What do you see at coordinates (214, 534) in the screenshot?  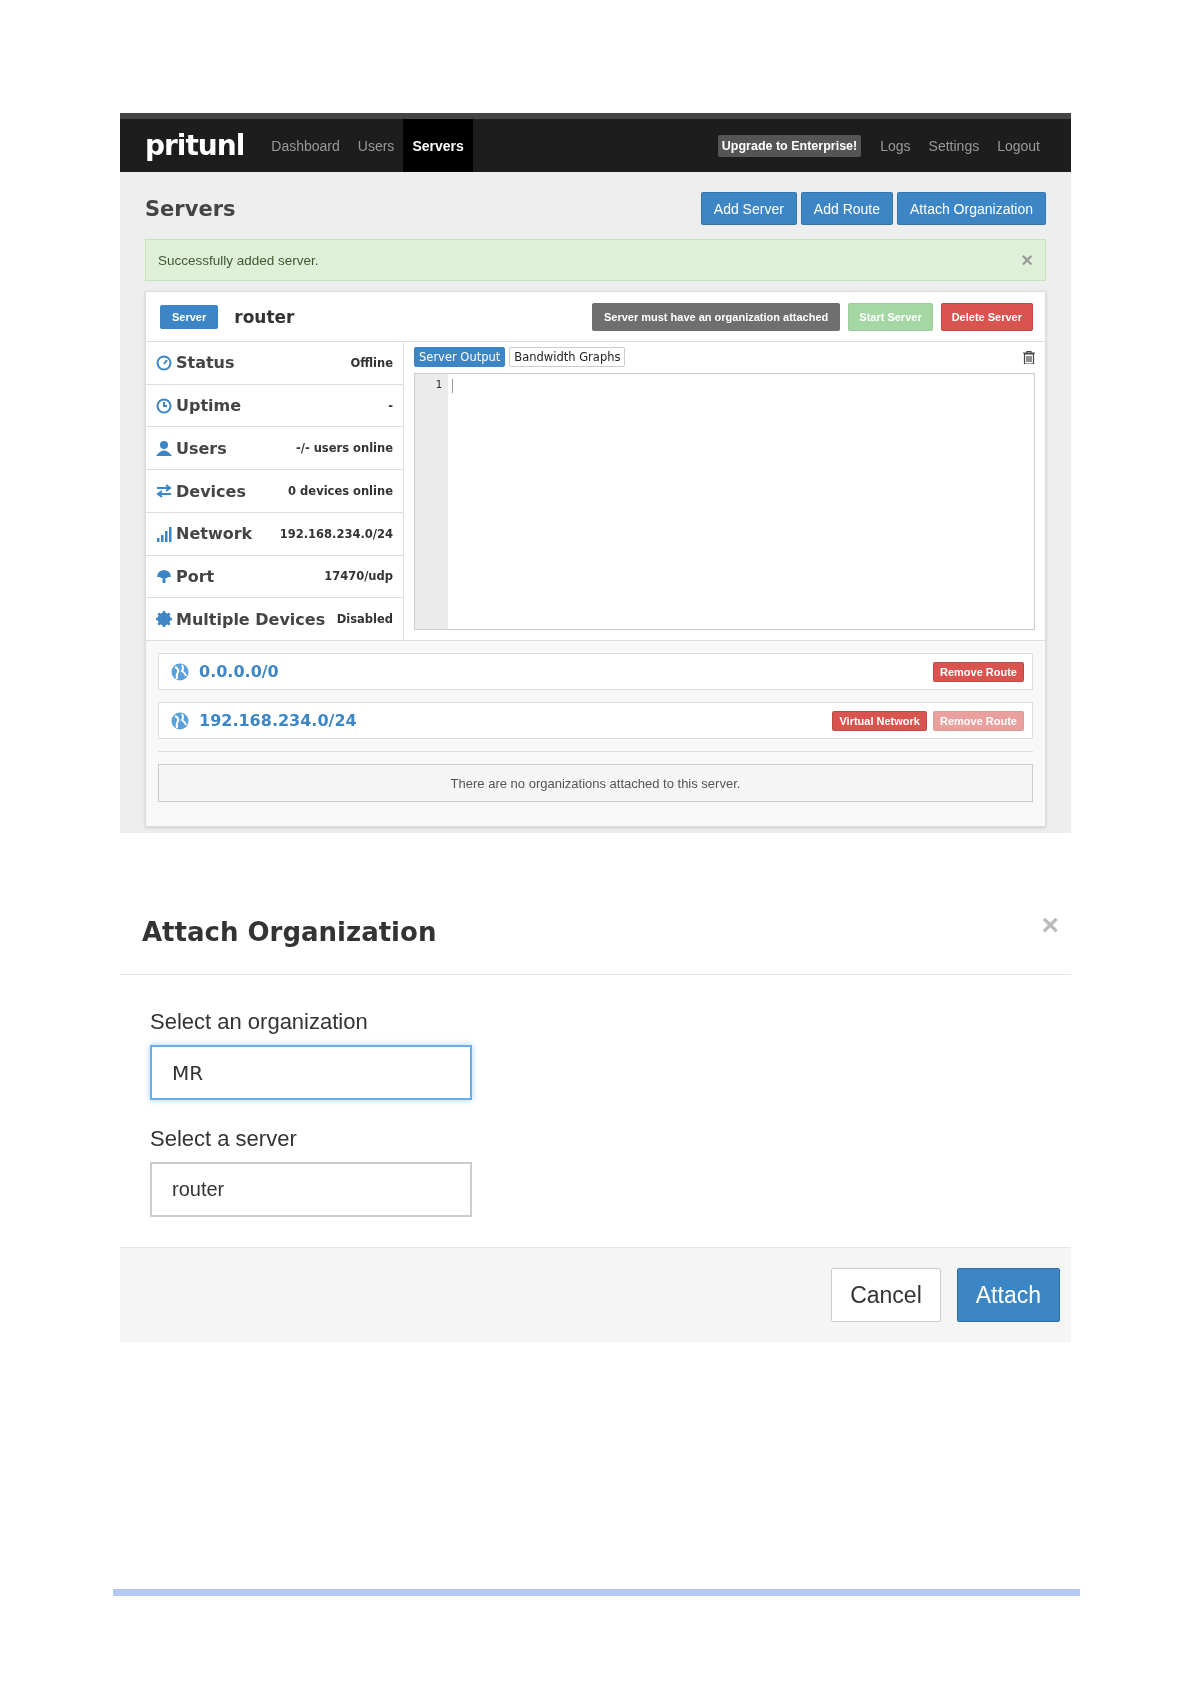 I see `info-label: Network` at bounding box center [214, 534].